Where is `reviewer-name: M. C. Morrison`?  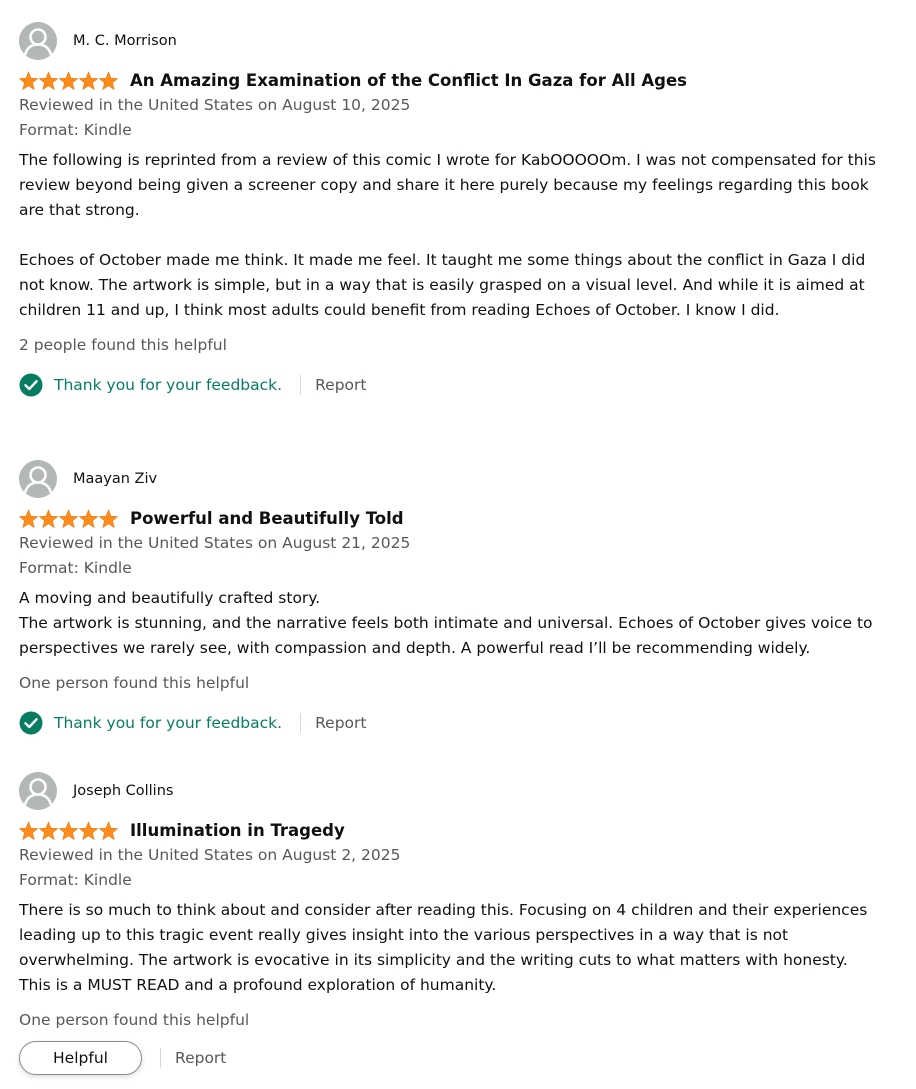
reviewer-name: M. C. Morrison is located at coordinates (125, 41).